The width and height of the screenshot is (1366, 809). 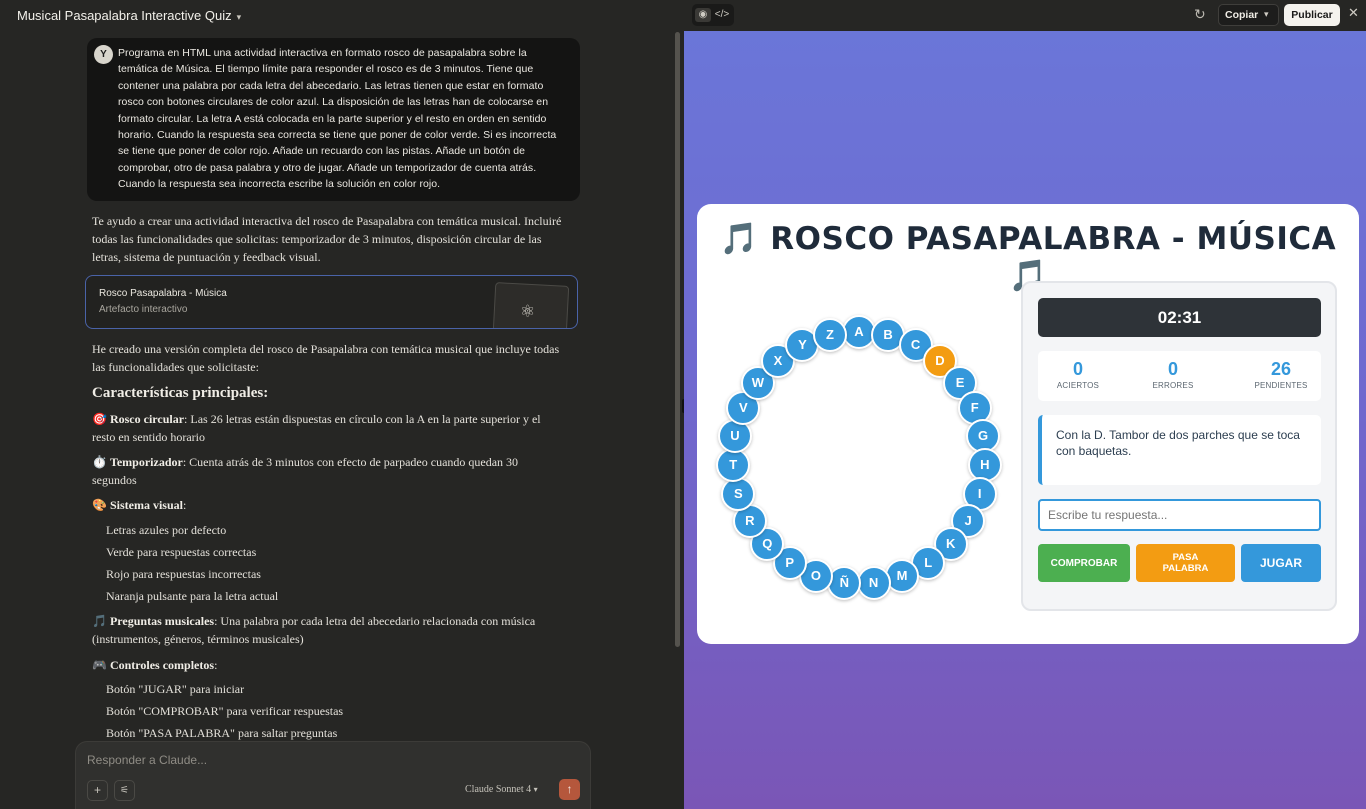 I want to click on stat-value: 26, so click(x=1281, y=369).